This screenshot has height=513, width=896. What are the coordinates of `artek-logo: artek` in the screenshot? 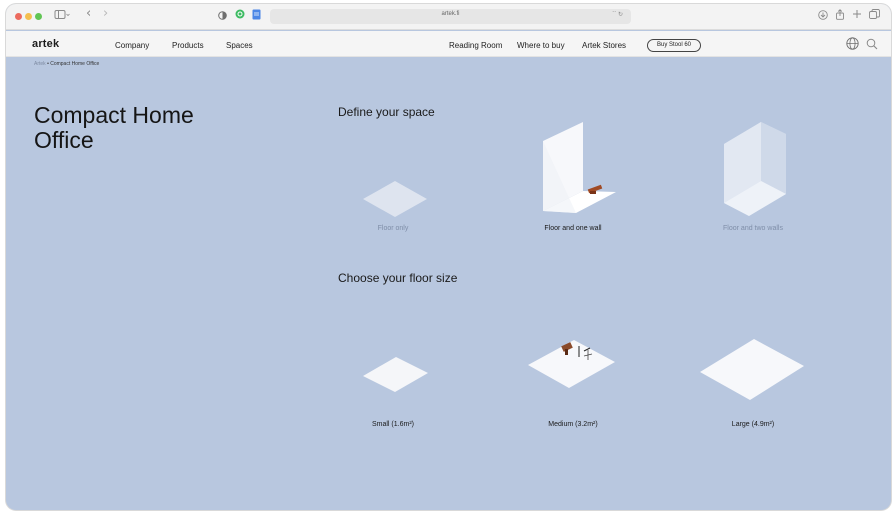 It's located at (45, 44).